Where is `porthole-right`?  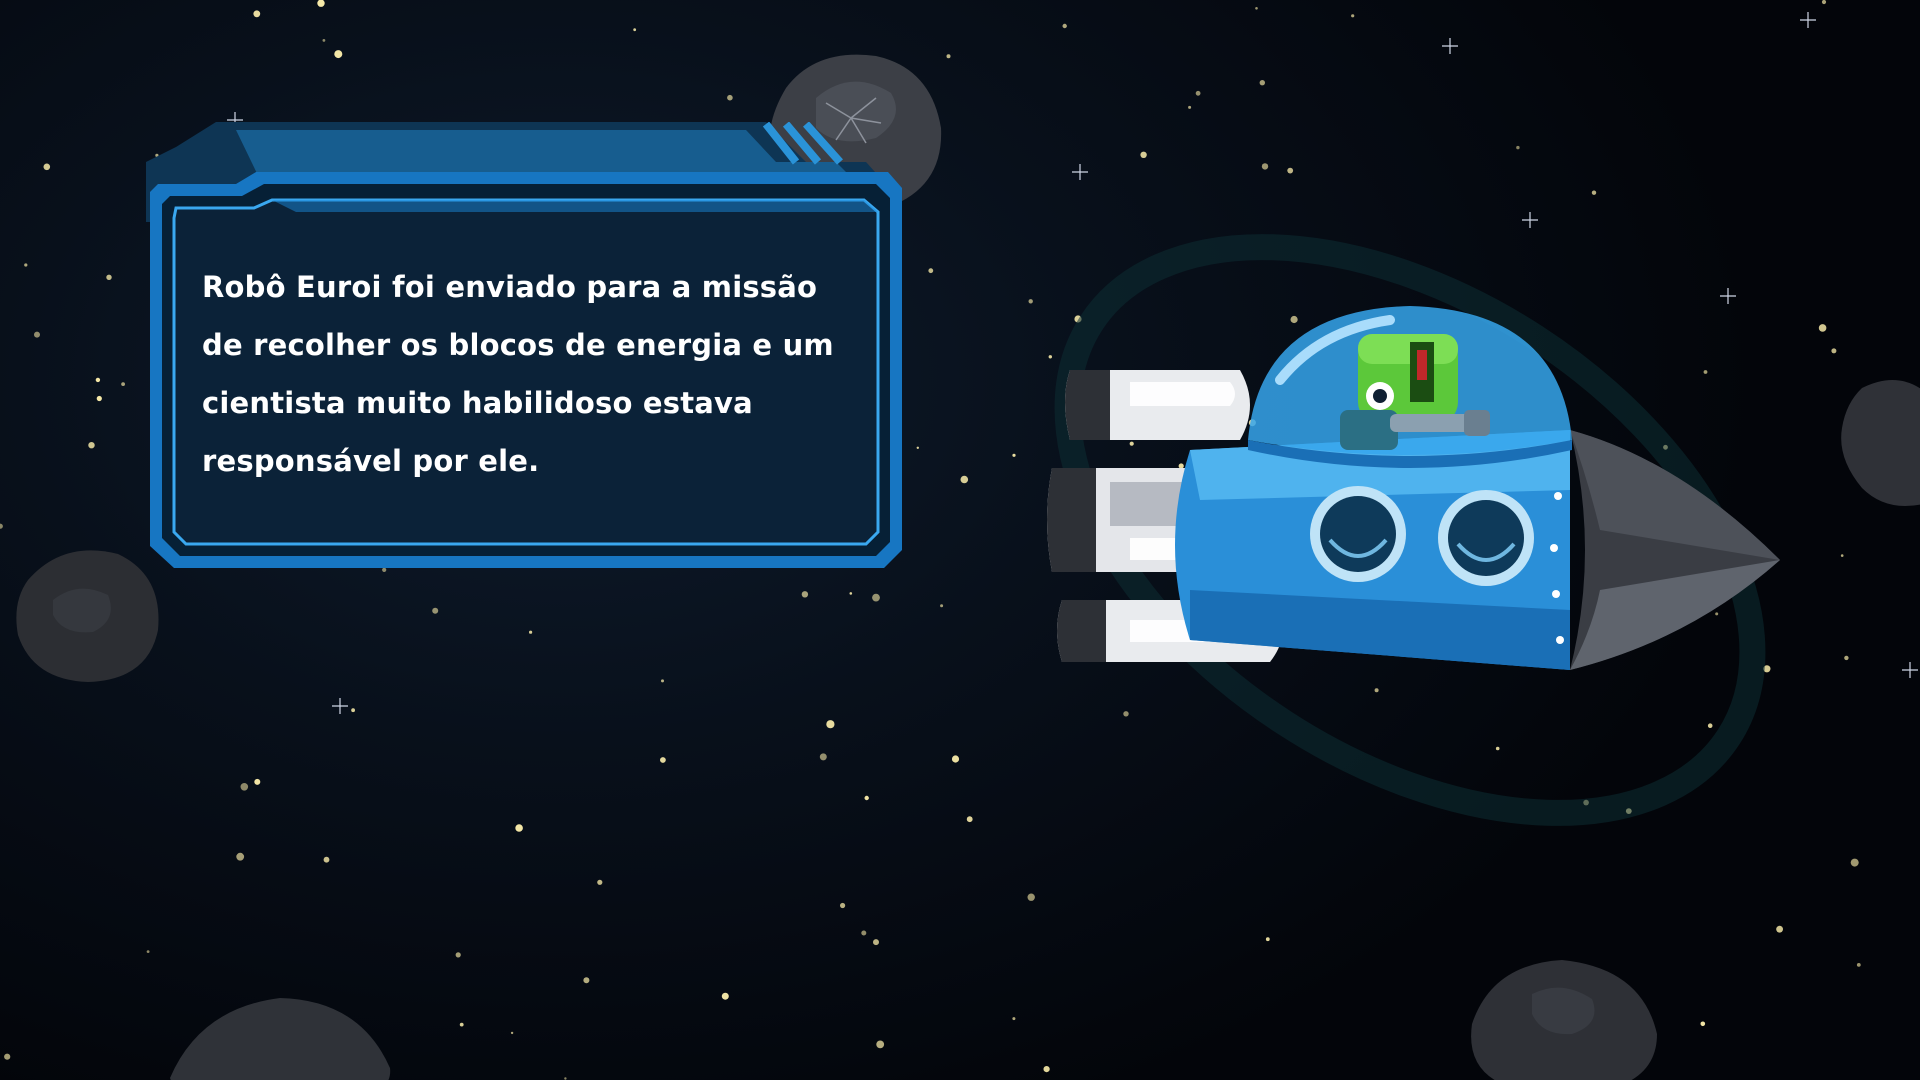
porthole-right is located at coordinates (1486, 538).